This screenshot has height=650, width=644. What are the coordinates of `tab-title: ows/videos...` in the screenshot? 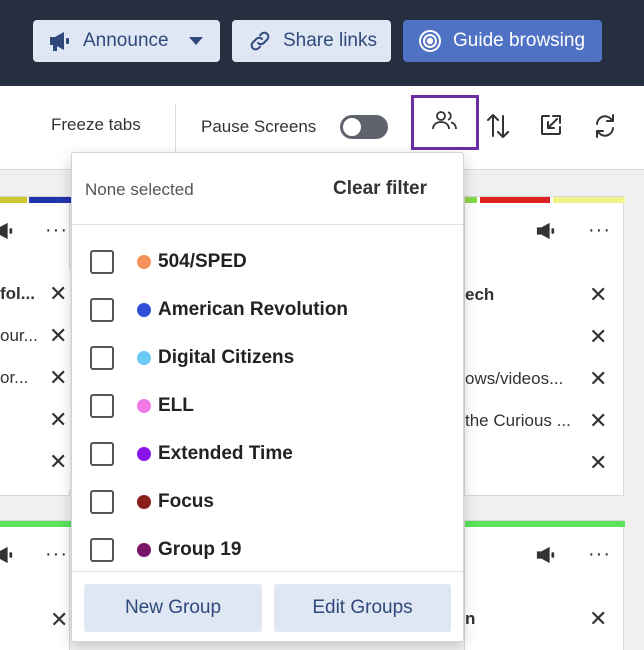 It's located at (514, 378).